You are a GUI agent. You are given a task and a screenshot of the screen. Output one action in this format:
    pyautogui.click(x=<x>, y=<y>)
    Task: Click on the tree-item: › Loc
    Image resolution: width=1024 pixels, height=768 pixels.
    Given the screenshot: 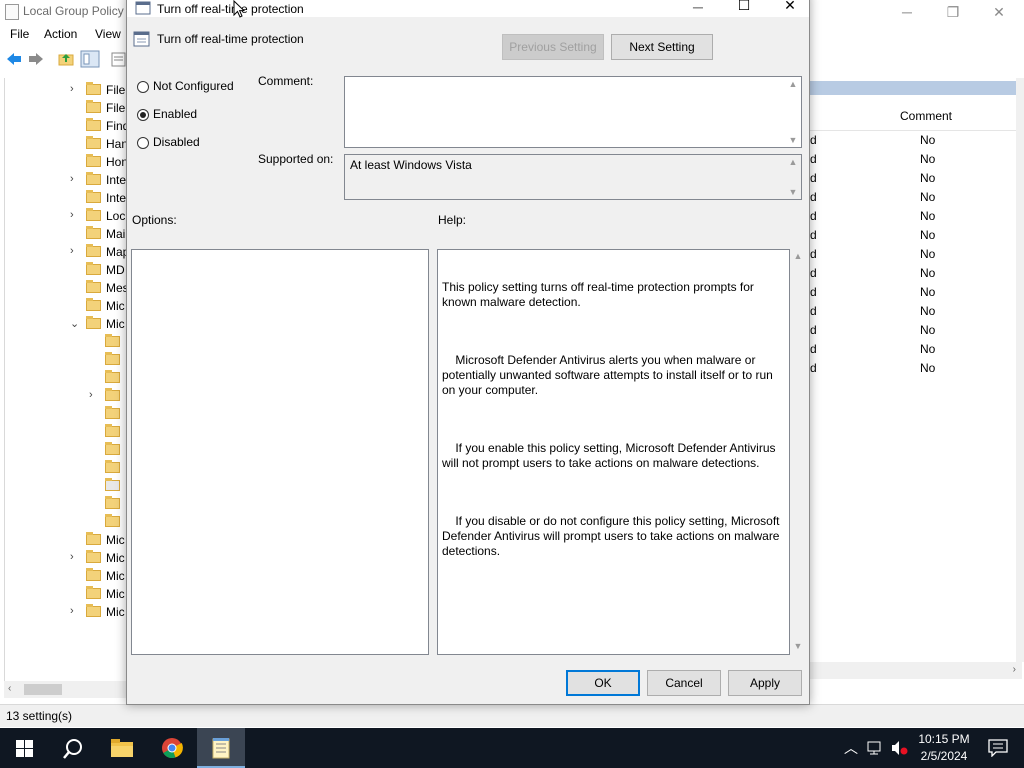 What is the action you would take?
    pyautogui.click(x=66, y=216)
    